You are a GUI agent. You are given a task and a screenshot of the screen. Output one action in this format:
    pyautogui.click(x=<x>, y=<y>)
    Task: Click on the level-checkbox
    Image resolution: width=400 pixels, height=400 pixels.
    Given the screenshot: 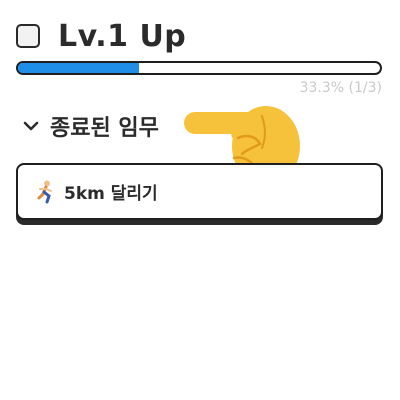 What is the action you would take?
    pyautogui.click(x=28, y=36)
    